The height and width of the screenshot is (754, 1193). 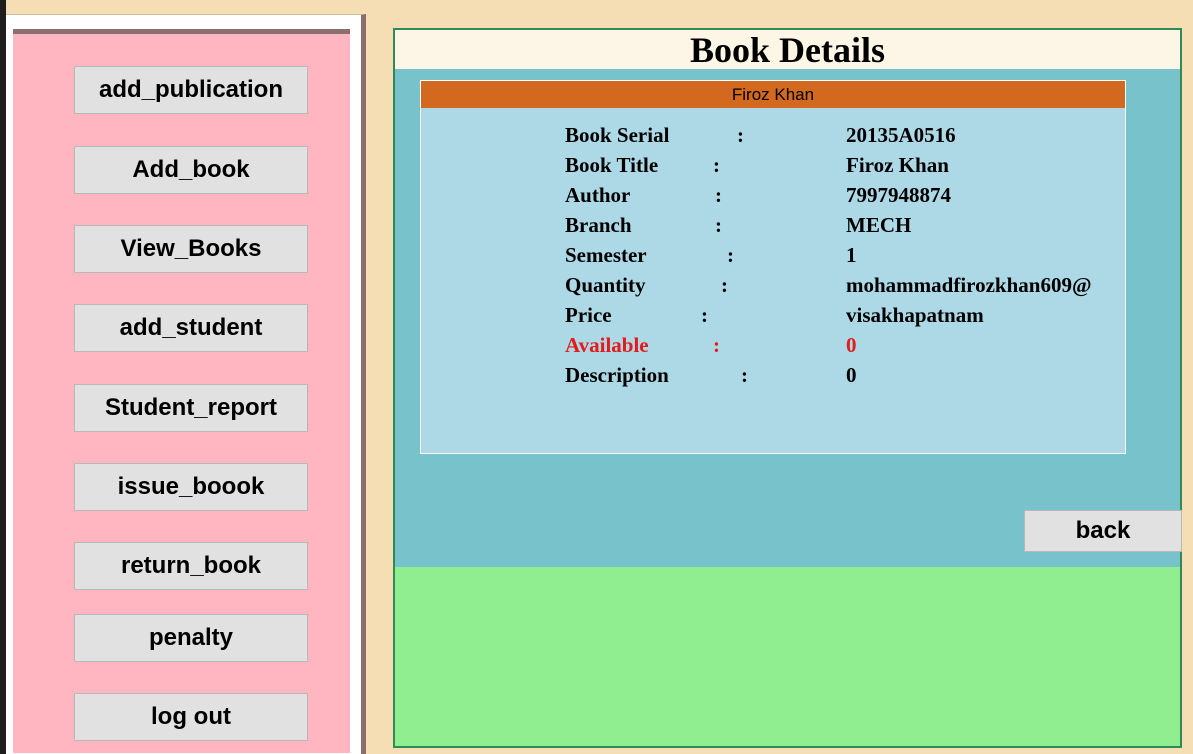 I want to click on detail-label: Book Serial, so click(x=617, y=135).